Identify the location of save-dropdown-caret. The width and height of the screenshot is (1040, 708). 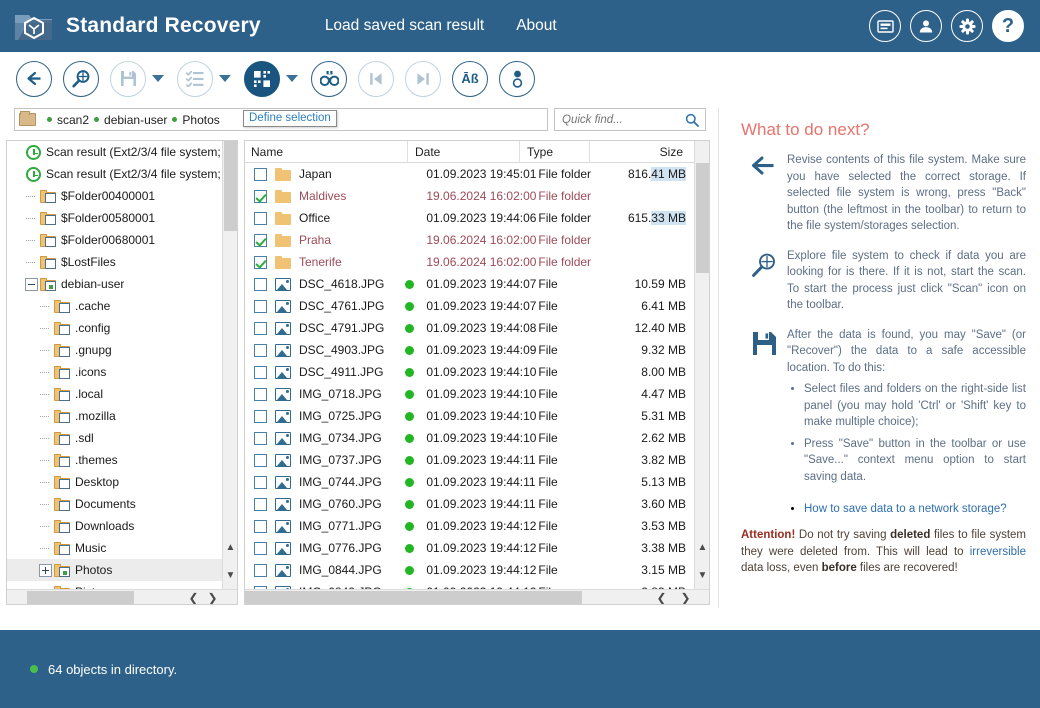
(158, 78).